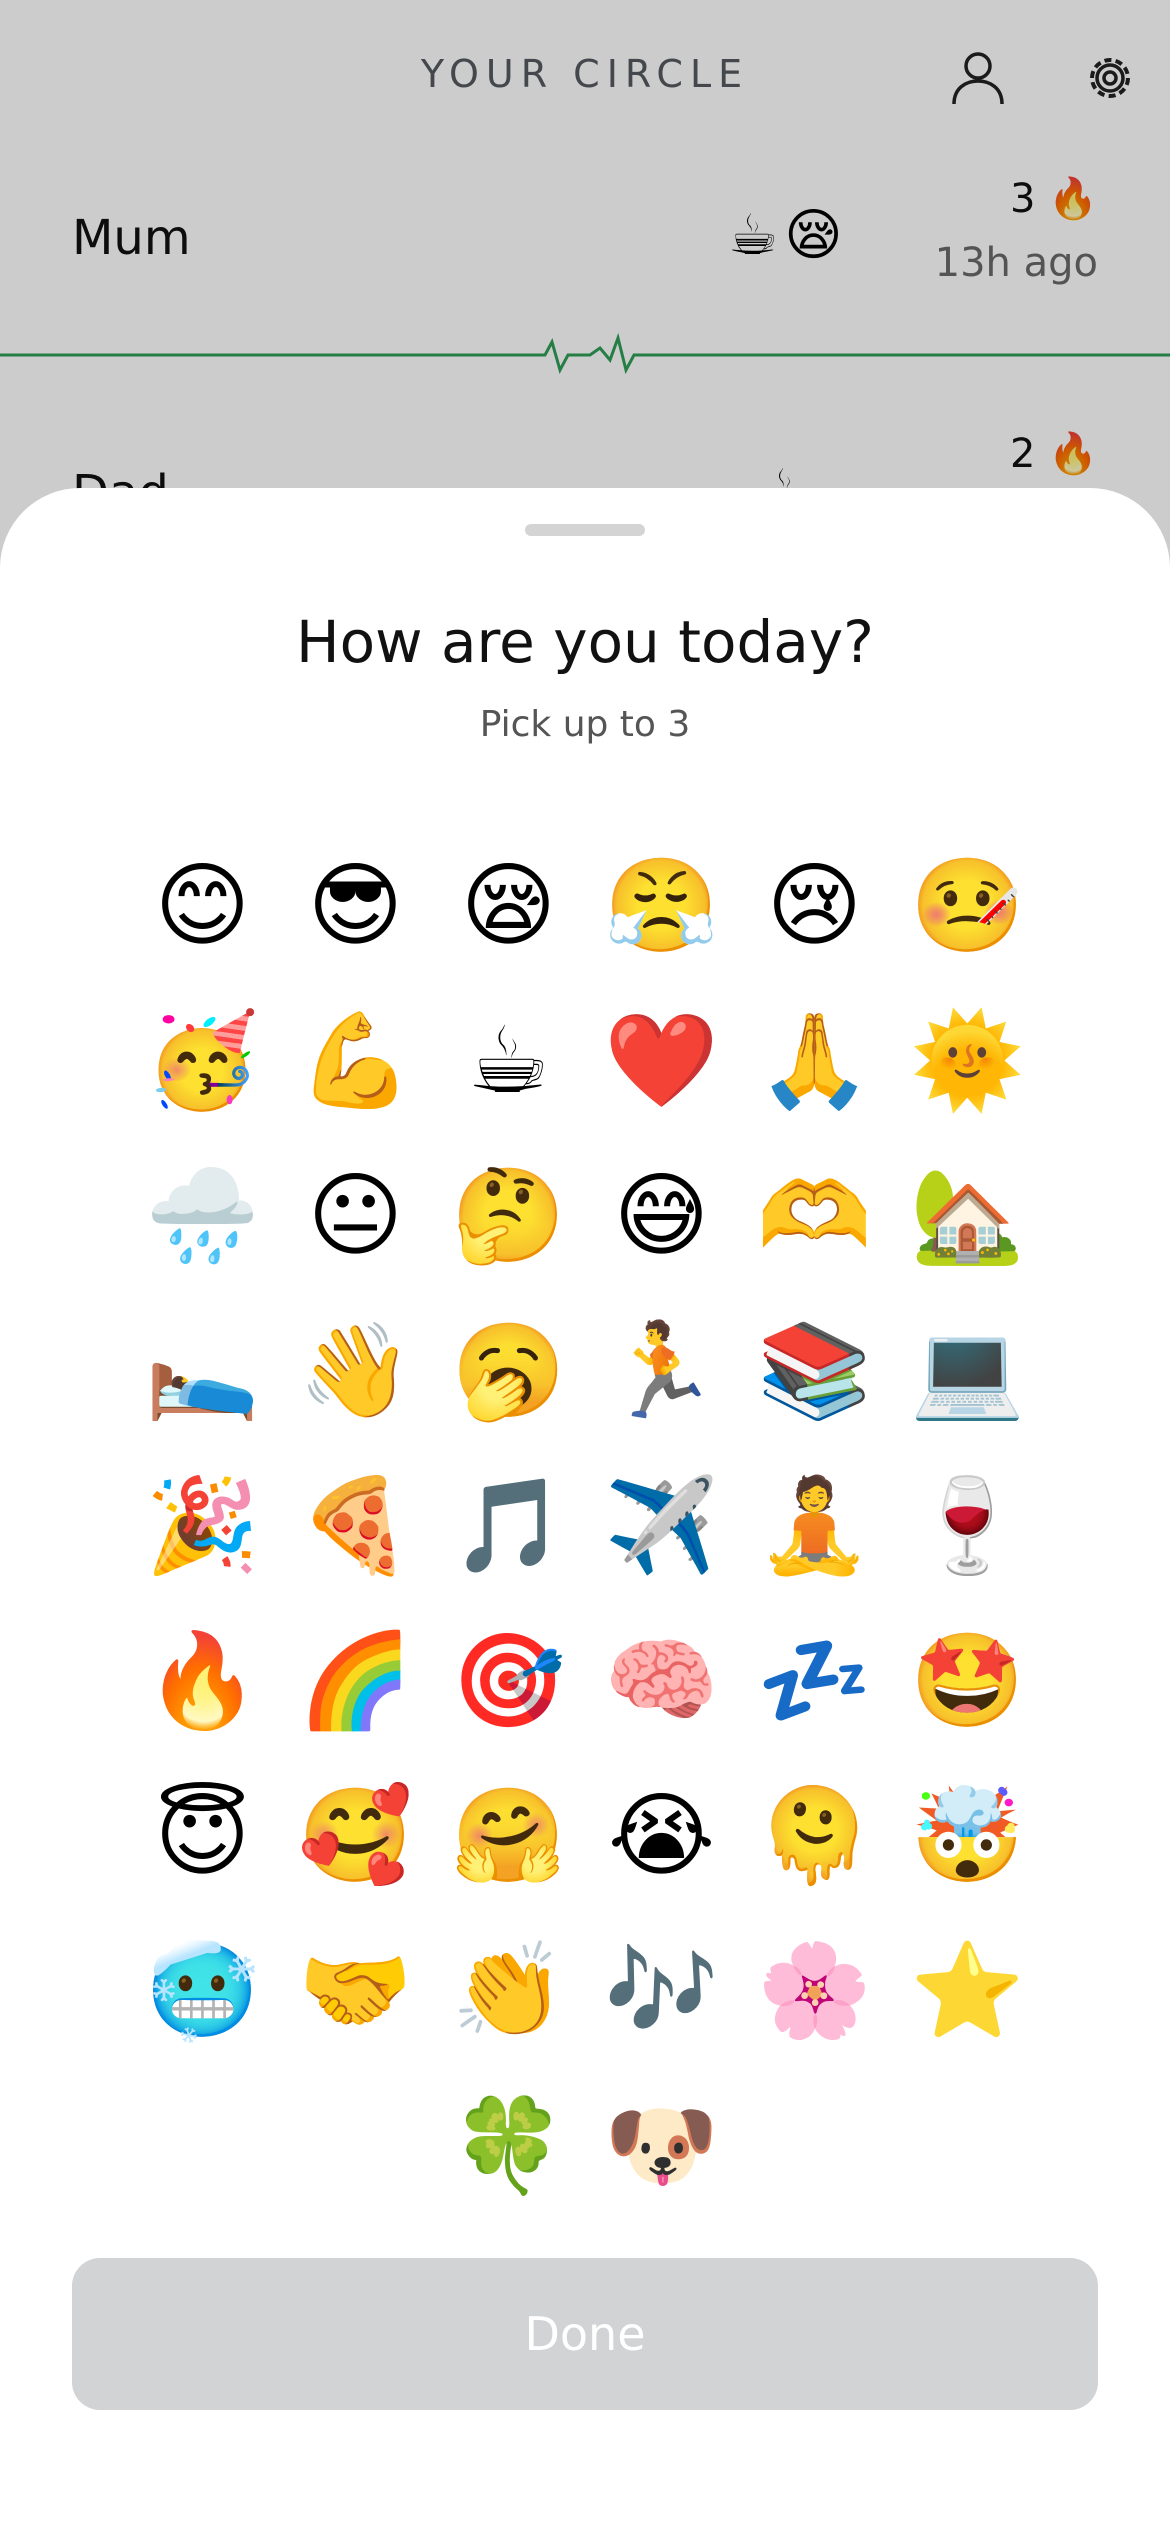 This screenshot has height=2532, width=1170. Describe the element at coordinates (202, 1680) in the screenshot. I see `emoji-option: 🔥` at that location.